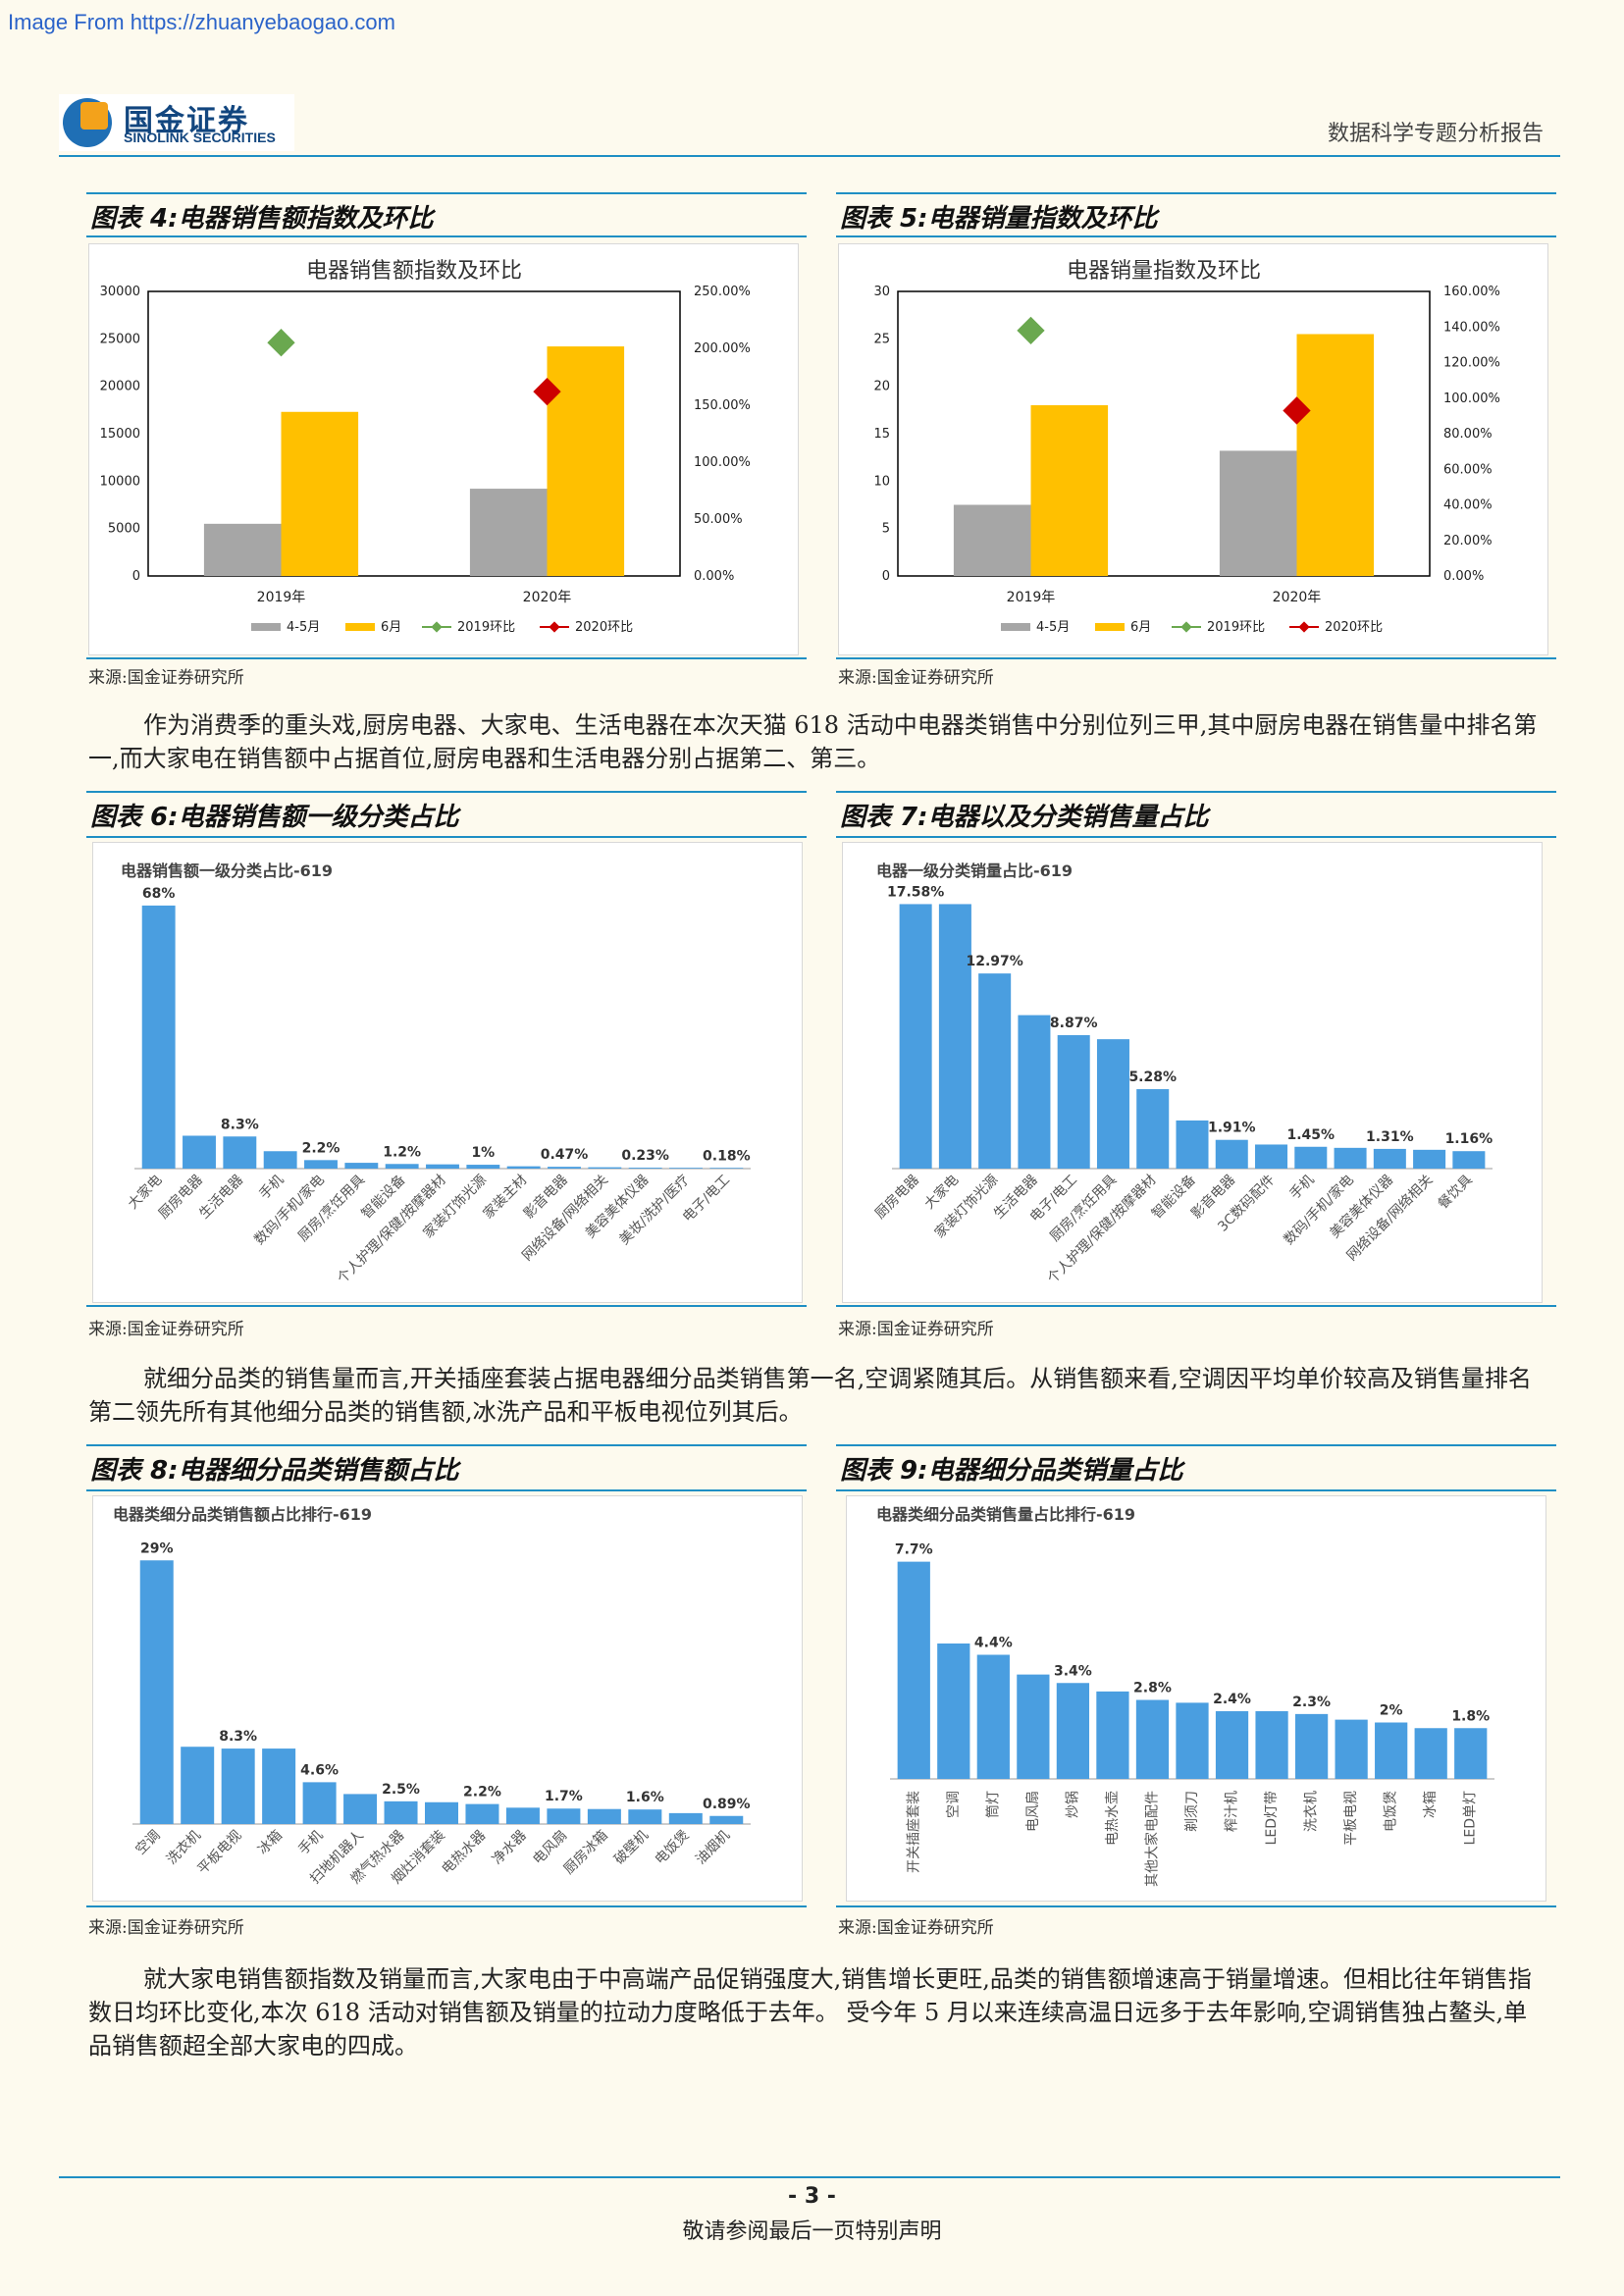 Image resolution: width=1624 pixels, height=2296 pixels. Describe the element at coordinates (727, 1804) in the screenshot. I see `data-label: 0.89%` at that location.